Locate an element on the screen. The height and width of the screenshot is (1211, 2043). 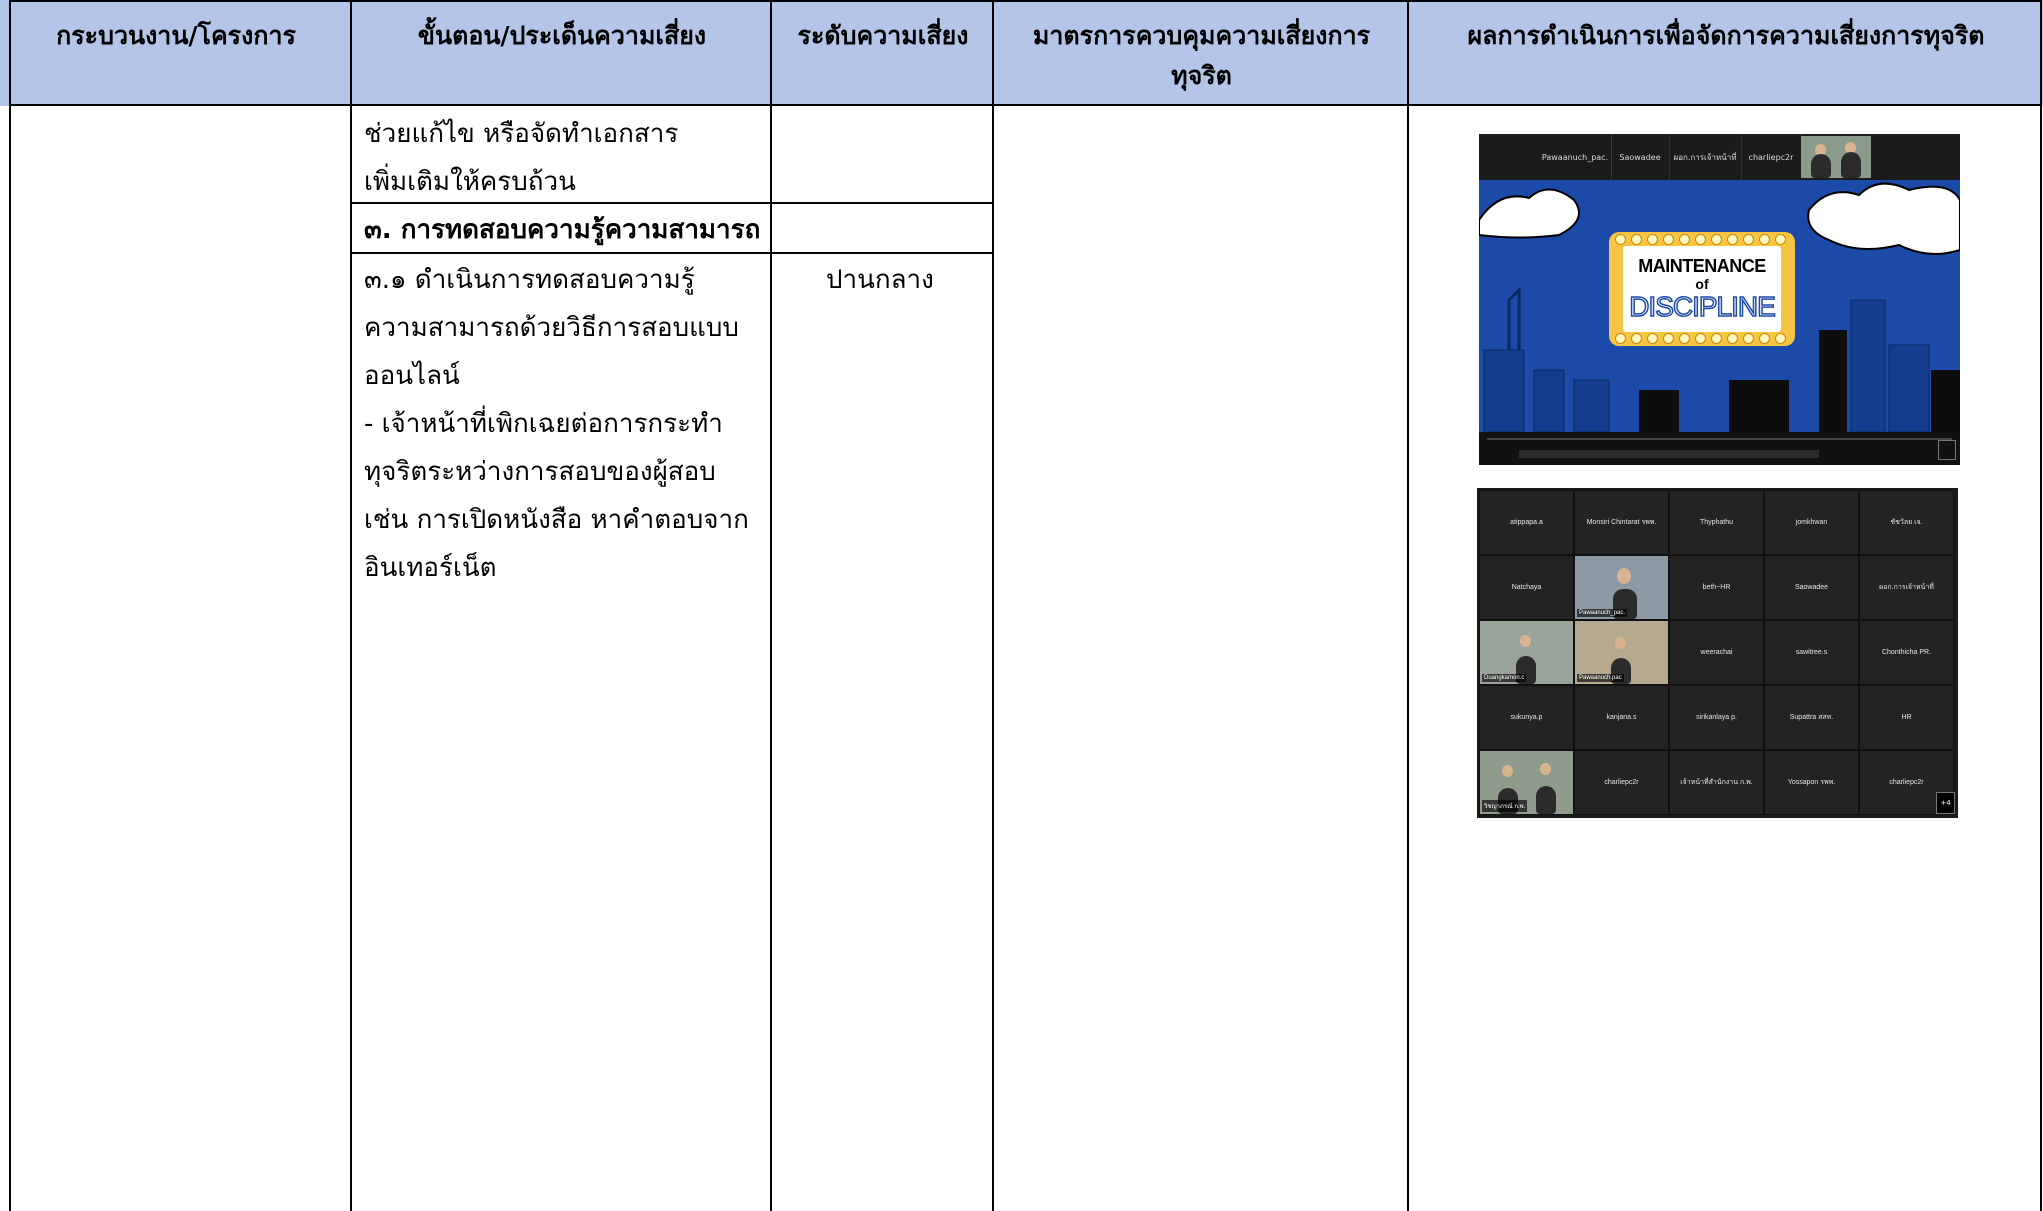
risk-item-line: เช่น การเปิดหนังสือ หาคำตอบจาก is located at coordinates (556, 520).